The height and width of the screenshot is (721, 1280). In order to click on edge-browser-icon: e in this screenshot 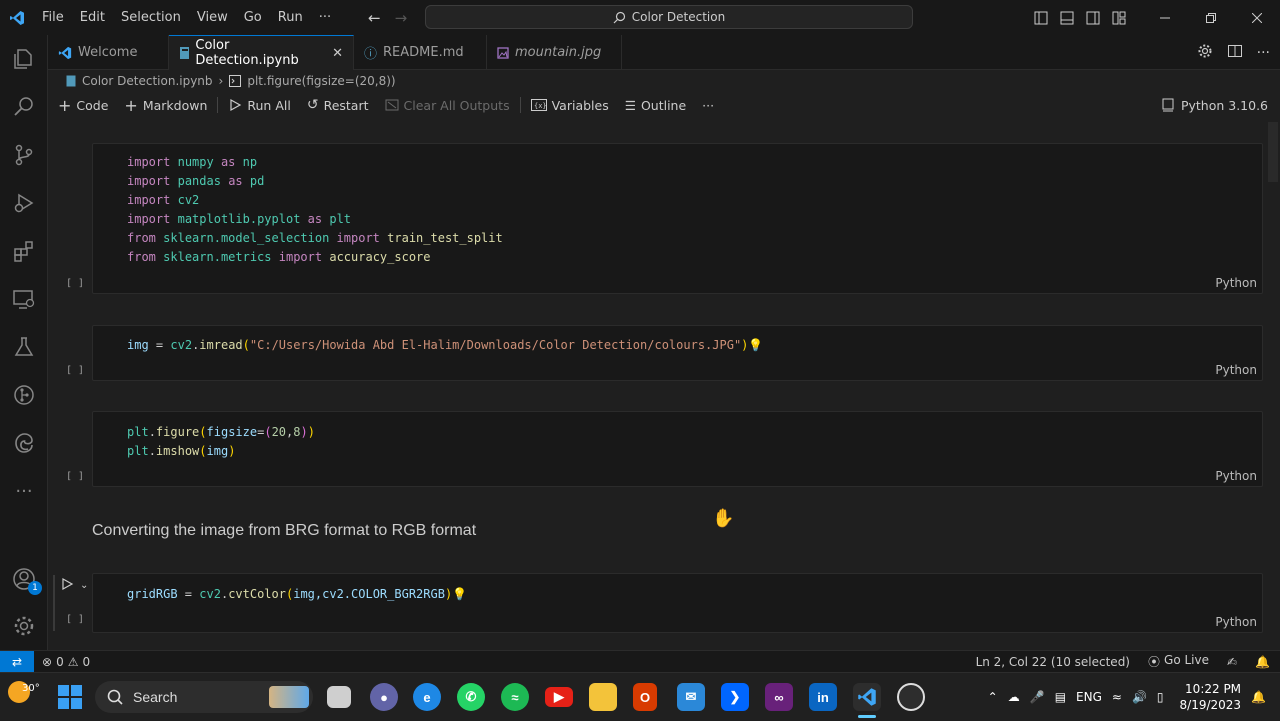, I will do `click(427, 697)`.